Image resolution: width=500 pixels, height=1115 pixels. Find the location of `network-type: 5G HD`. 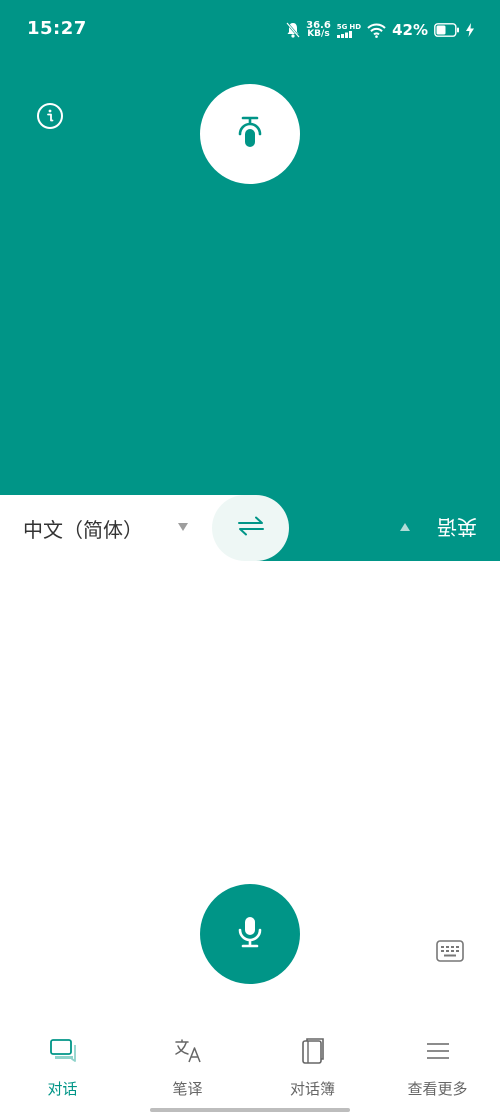

network-type: 5G HD is located at coordinates (349, 30).